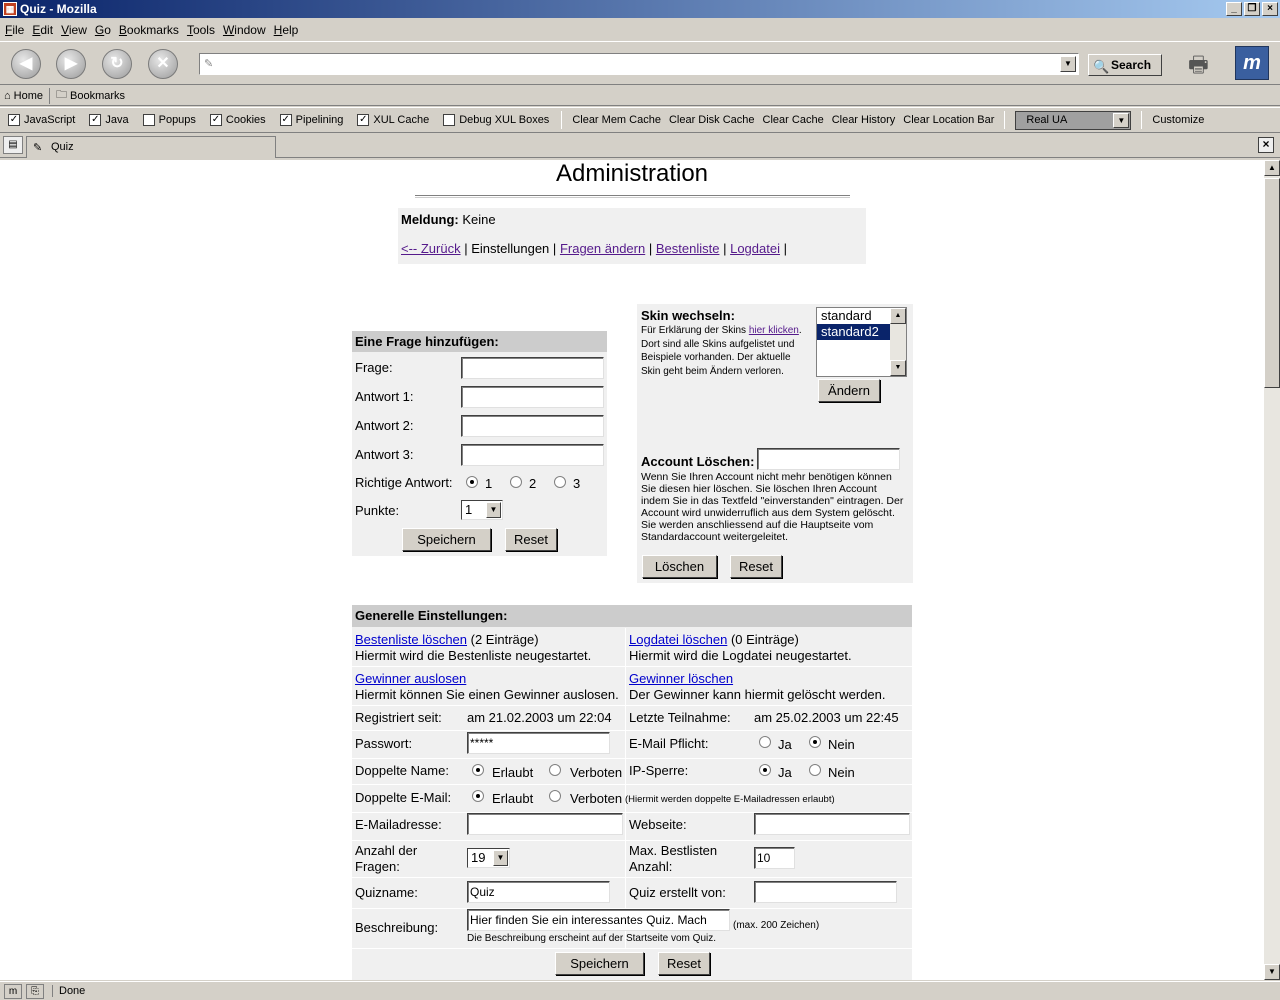  Describe the element at coordinates (532, 368) in the screenshot. I see `frage-input` at that location.